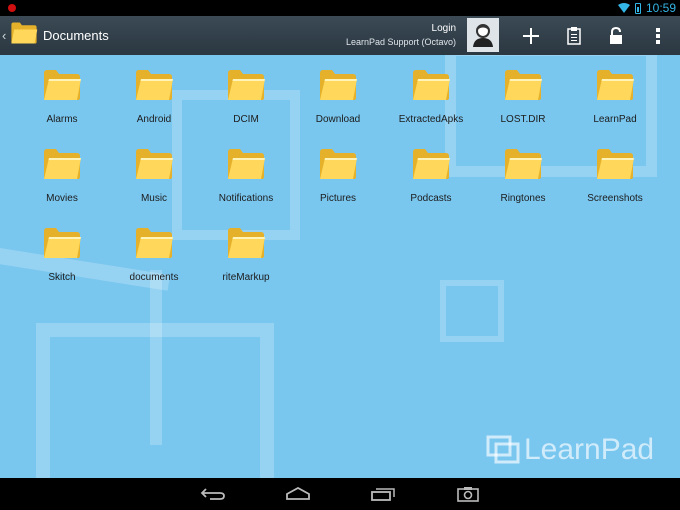 The width and height of the screenshot is (680, 510). What do you see at coordinates (338, 198) in the screenshot?
I see `folder-label: Pictures` at bounding box center [338, 198].